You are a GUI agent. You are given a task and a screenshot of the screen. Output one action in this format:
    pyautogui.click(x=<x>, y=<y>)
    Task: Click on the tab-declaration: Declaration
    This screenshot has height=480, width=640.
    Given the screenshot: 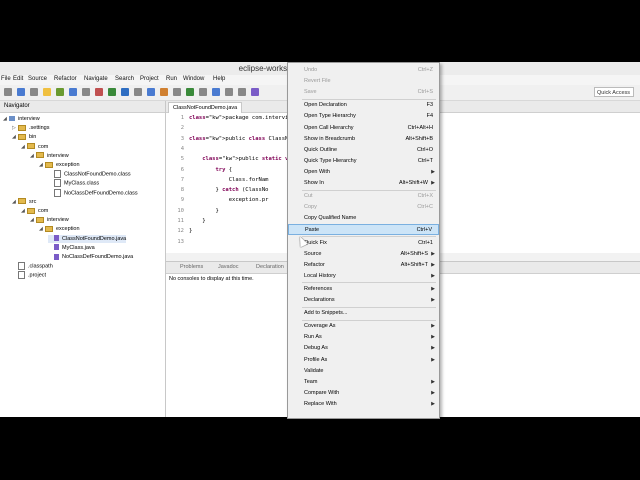 What is the action you would take?
    pyautogui.click(x=270, y=267)
    